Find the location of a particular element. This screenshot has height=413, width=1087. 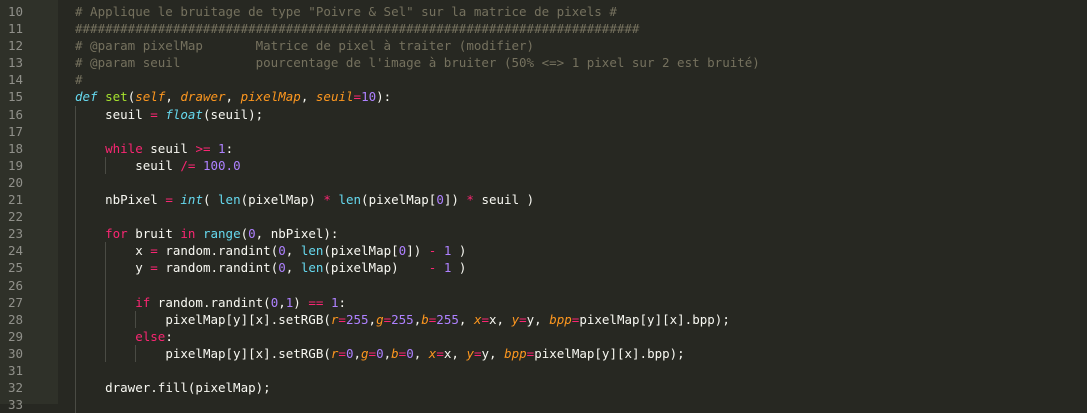

line-number: 26 is located at coordinates (16, 285).